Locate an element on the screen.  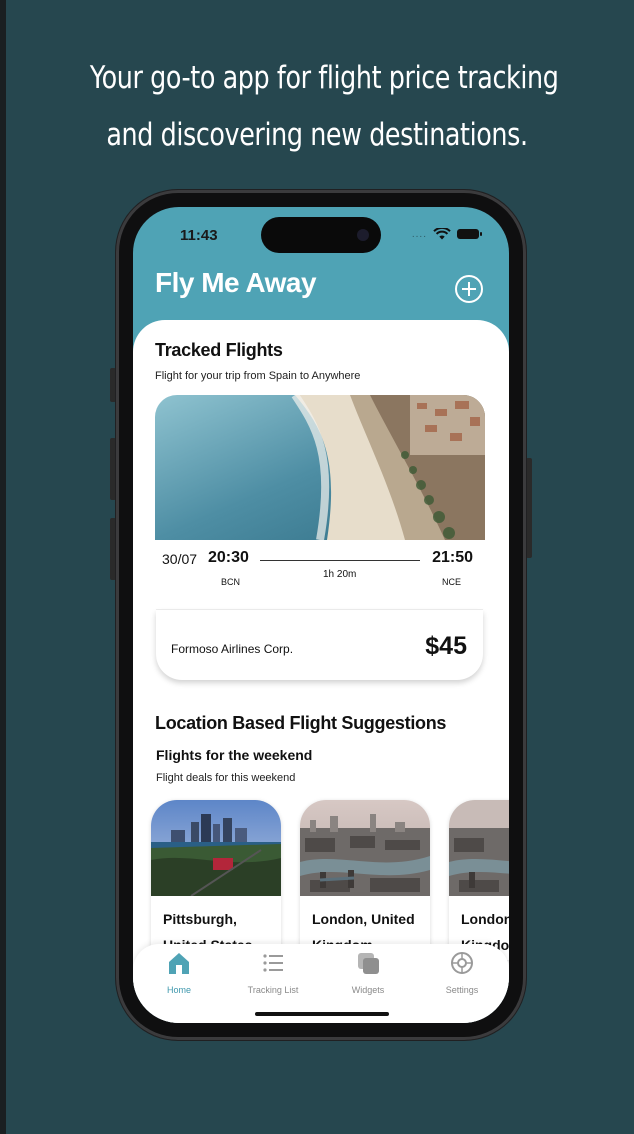
home-icon is located at coordinates (179, 963).